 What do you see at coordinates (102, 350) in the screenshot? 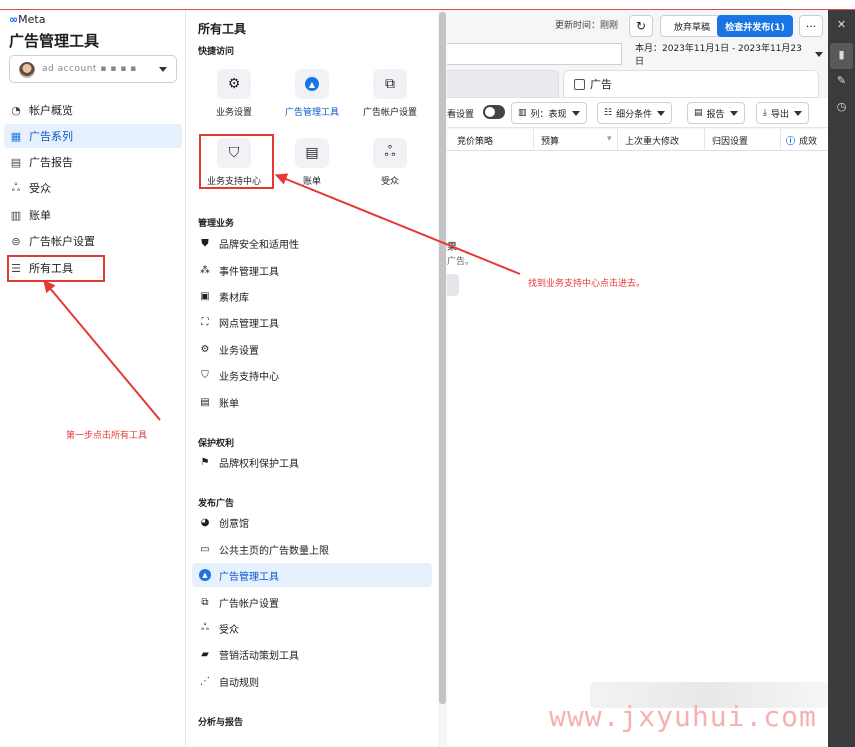
I see `arrow-to-all-tools` at bounding box center [102, 350].